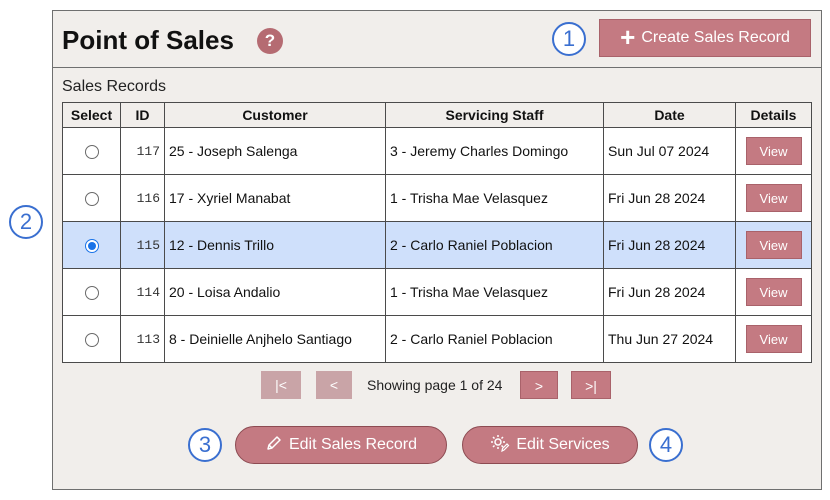 This screenshot has width=830, height=500. I want to click on prev-page-button: <, so click(334, 385).